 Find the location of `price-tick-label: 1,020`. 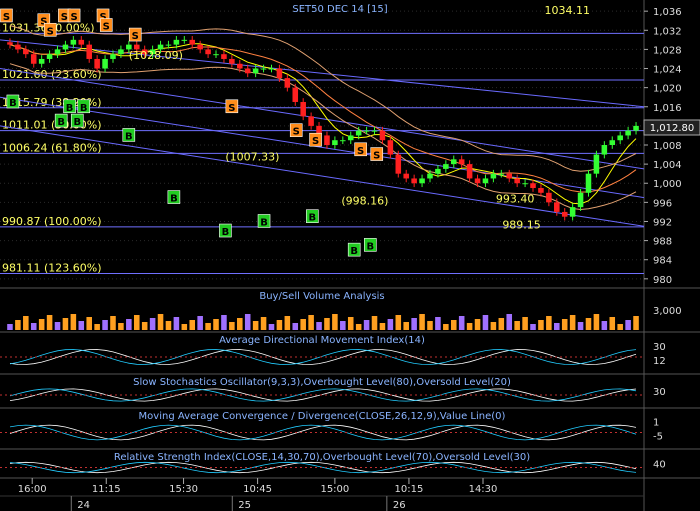

price-tick-label: 1,020 is located at coordinates (667, 89).